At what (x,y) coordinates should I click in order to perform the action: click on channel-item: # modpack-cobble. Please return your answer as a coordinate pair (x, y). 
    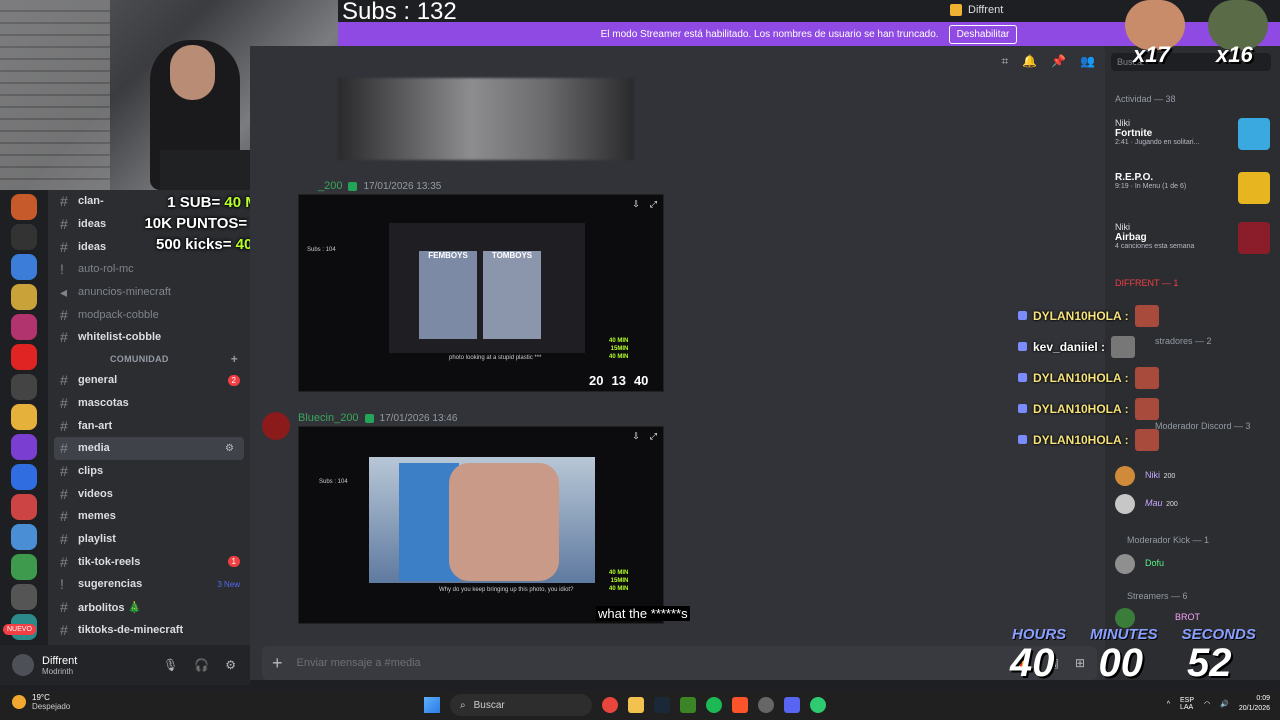
    Looking at the image, I should click on (149, 314).